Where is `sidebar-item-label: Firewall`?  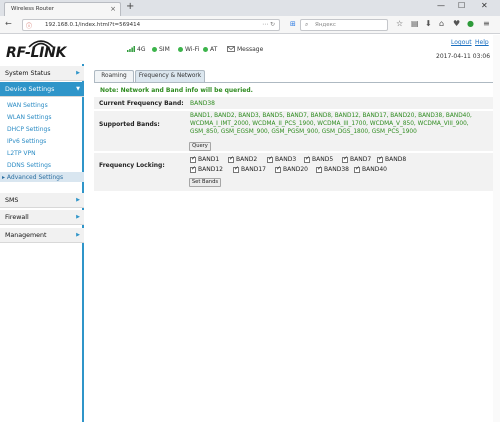 sidebar-item-label: Firewall is located at coordinates (17, 217).